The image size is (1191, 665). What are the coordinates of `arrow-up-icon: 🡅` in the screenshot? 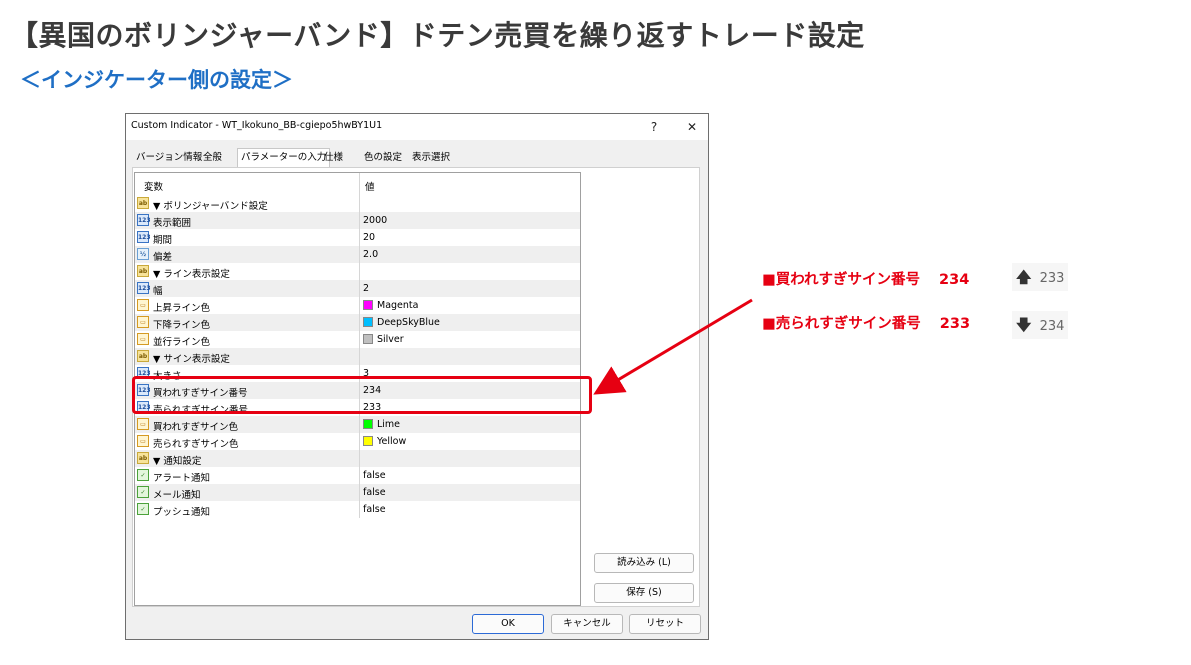 It's located at (1024, 277).